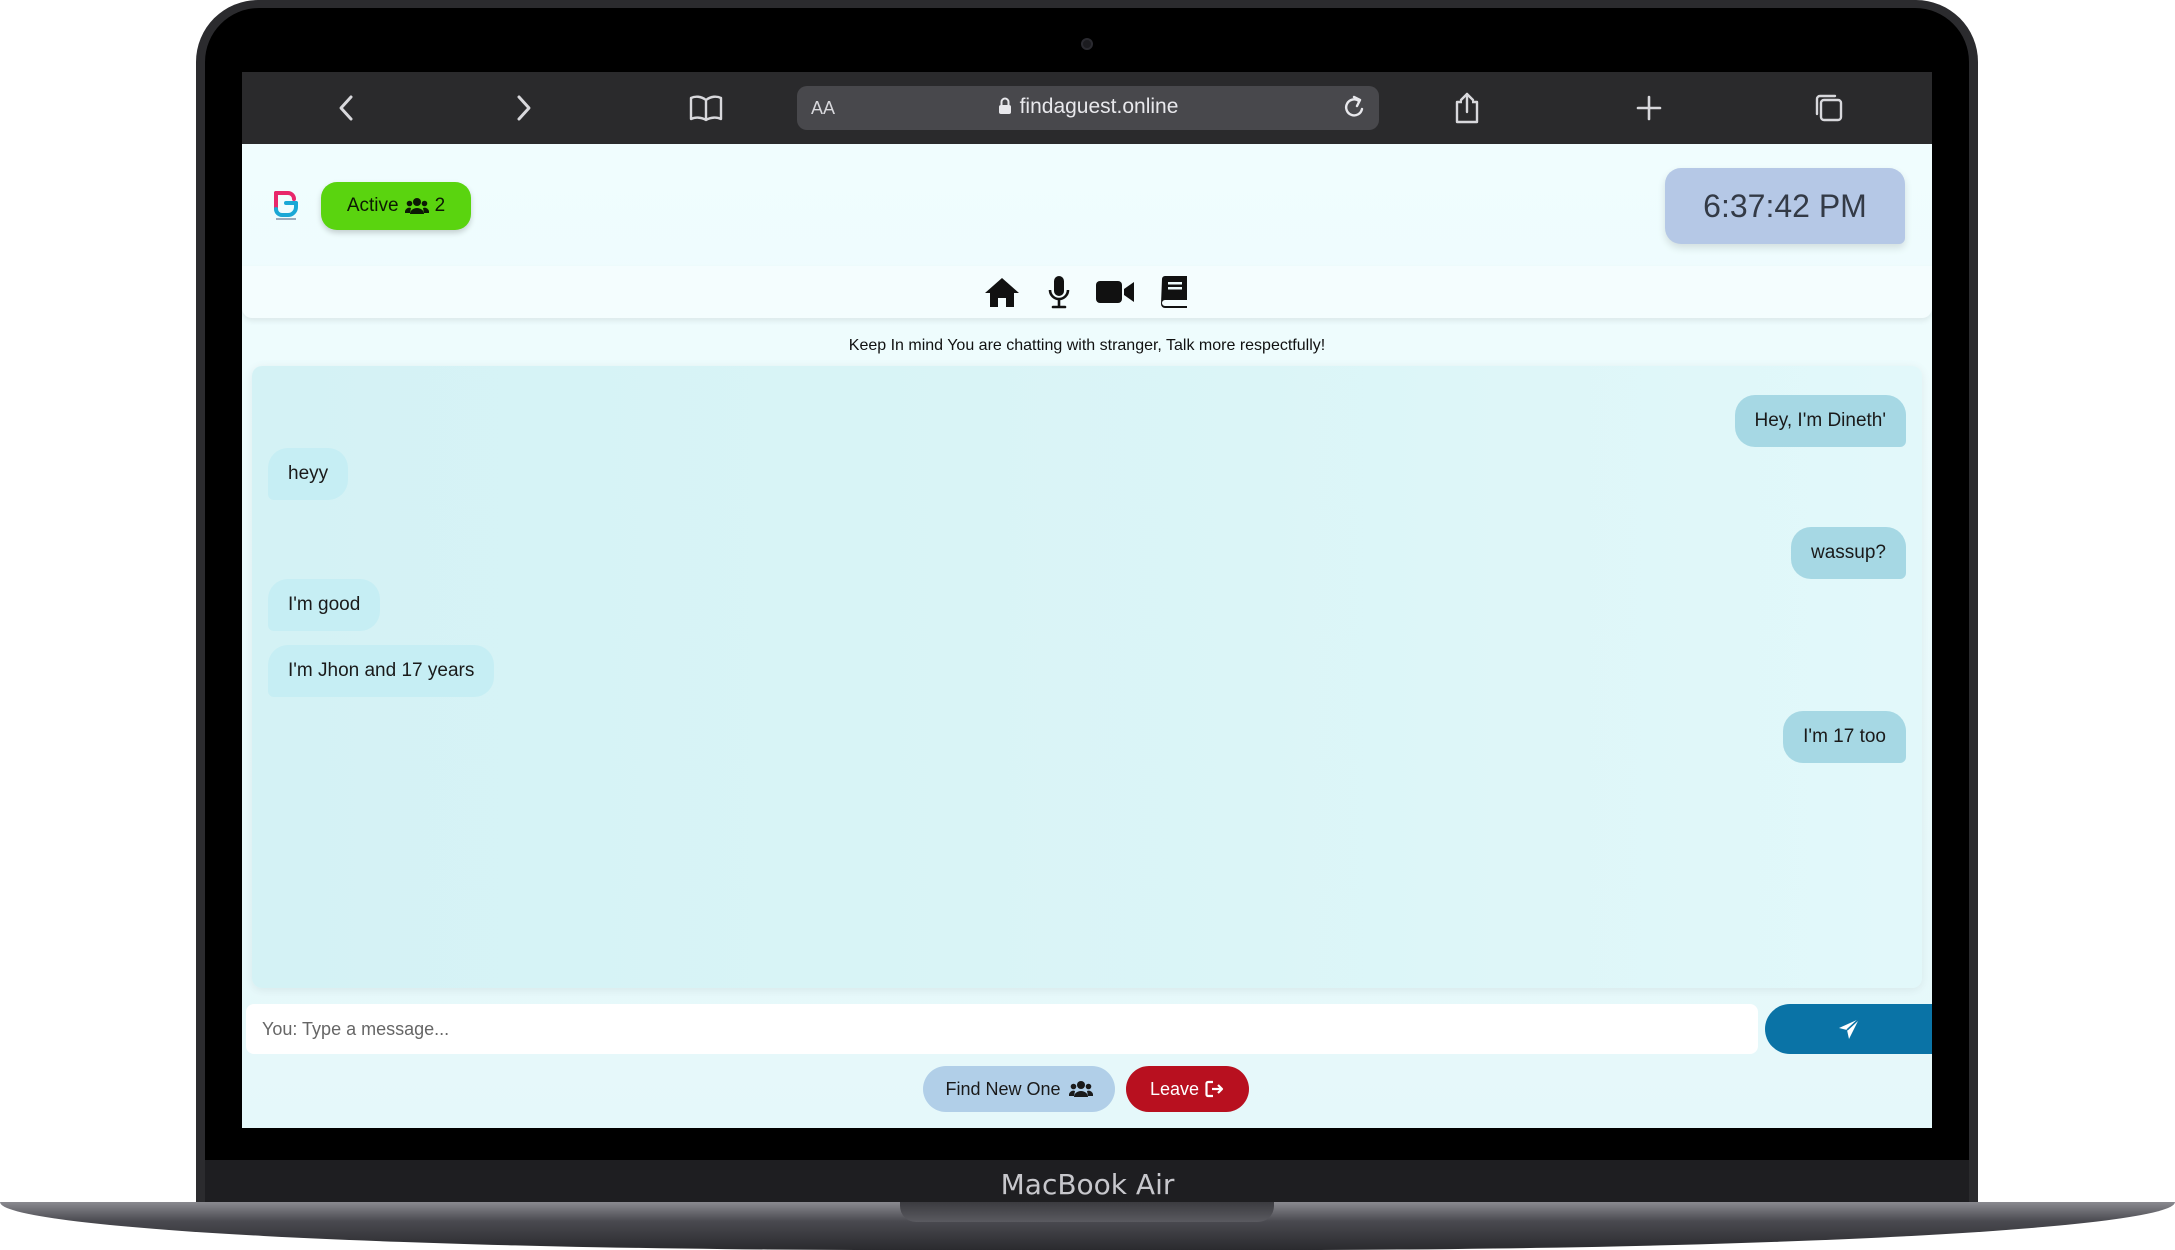 Image resolution: width=2175 pixels, height=1250 pixels. I want to click on send-button, so click(1848, 1029).